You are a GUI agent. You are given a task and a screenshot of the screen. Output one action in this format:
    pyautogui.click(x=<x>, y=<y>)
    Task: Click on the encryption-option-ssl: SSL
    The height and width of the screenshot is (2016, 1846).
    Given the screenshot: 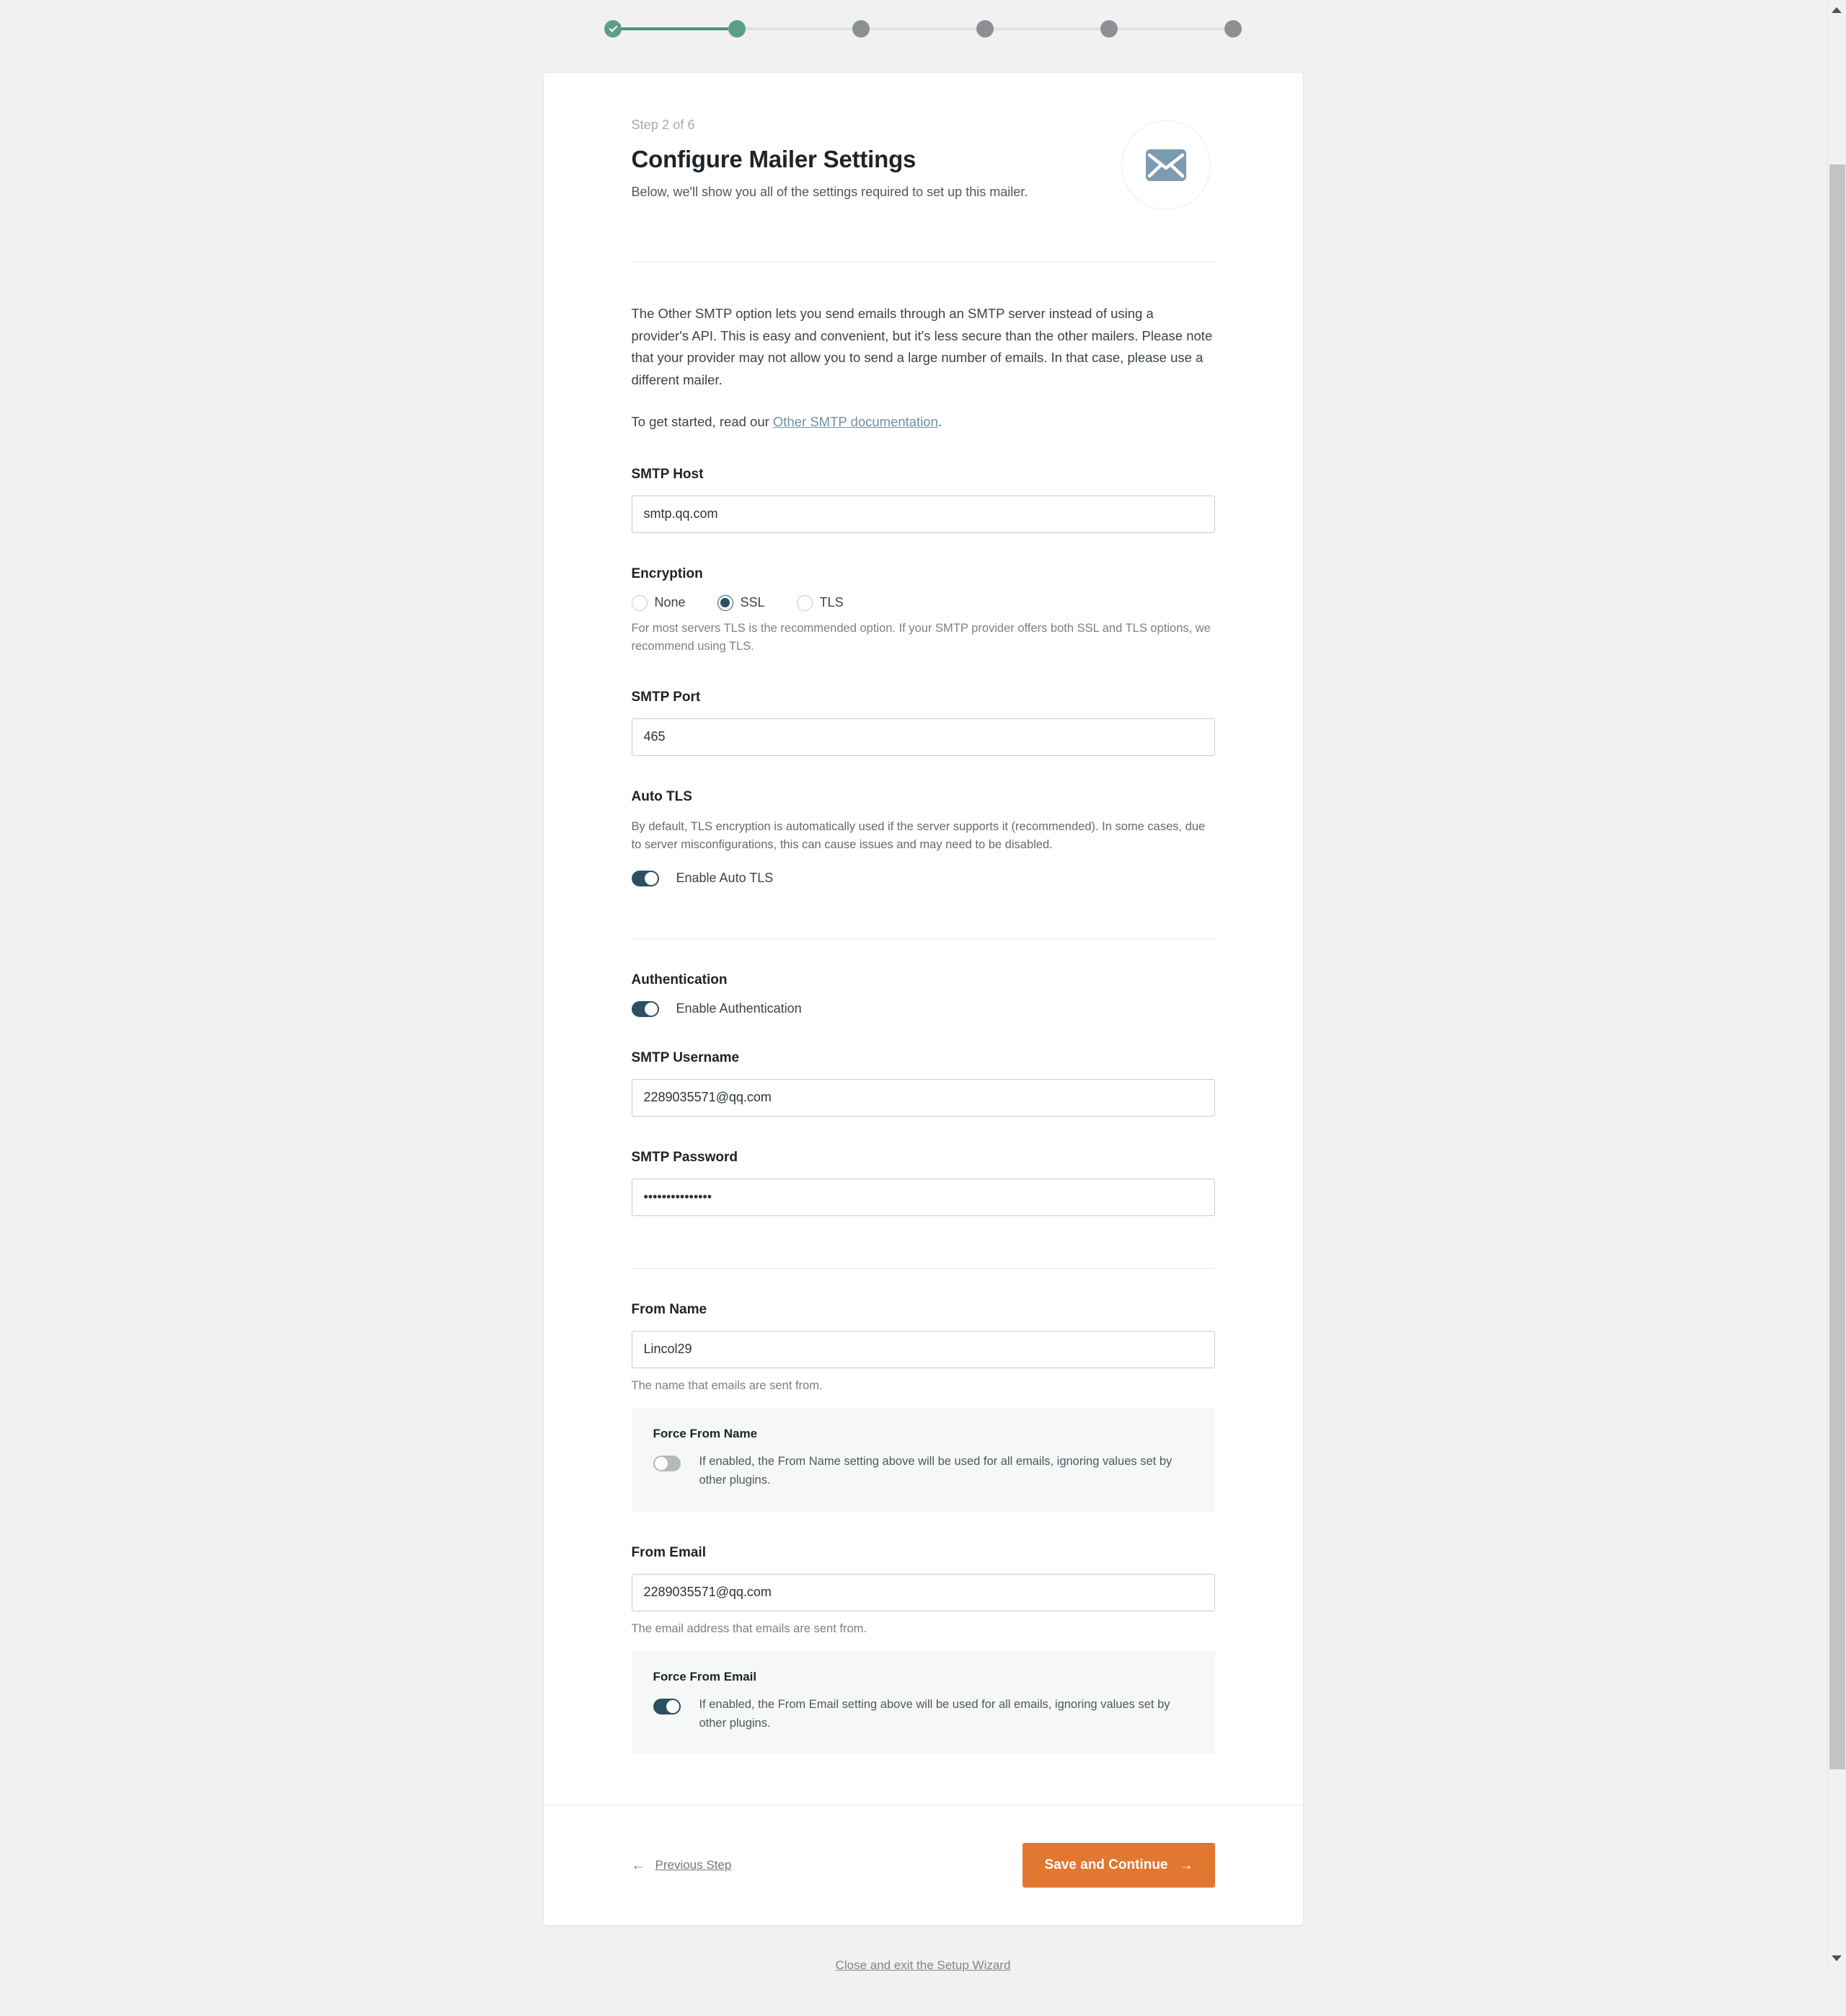 What is the action you would take?
    pyautogui.click(x=741, y=602)
    